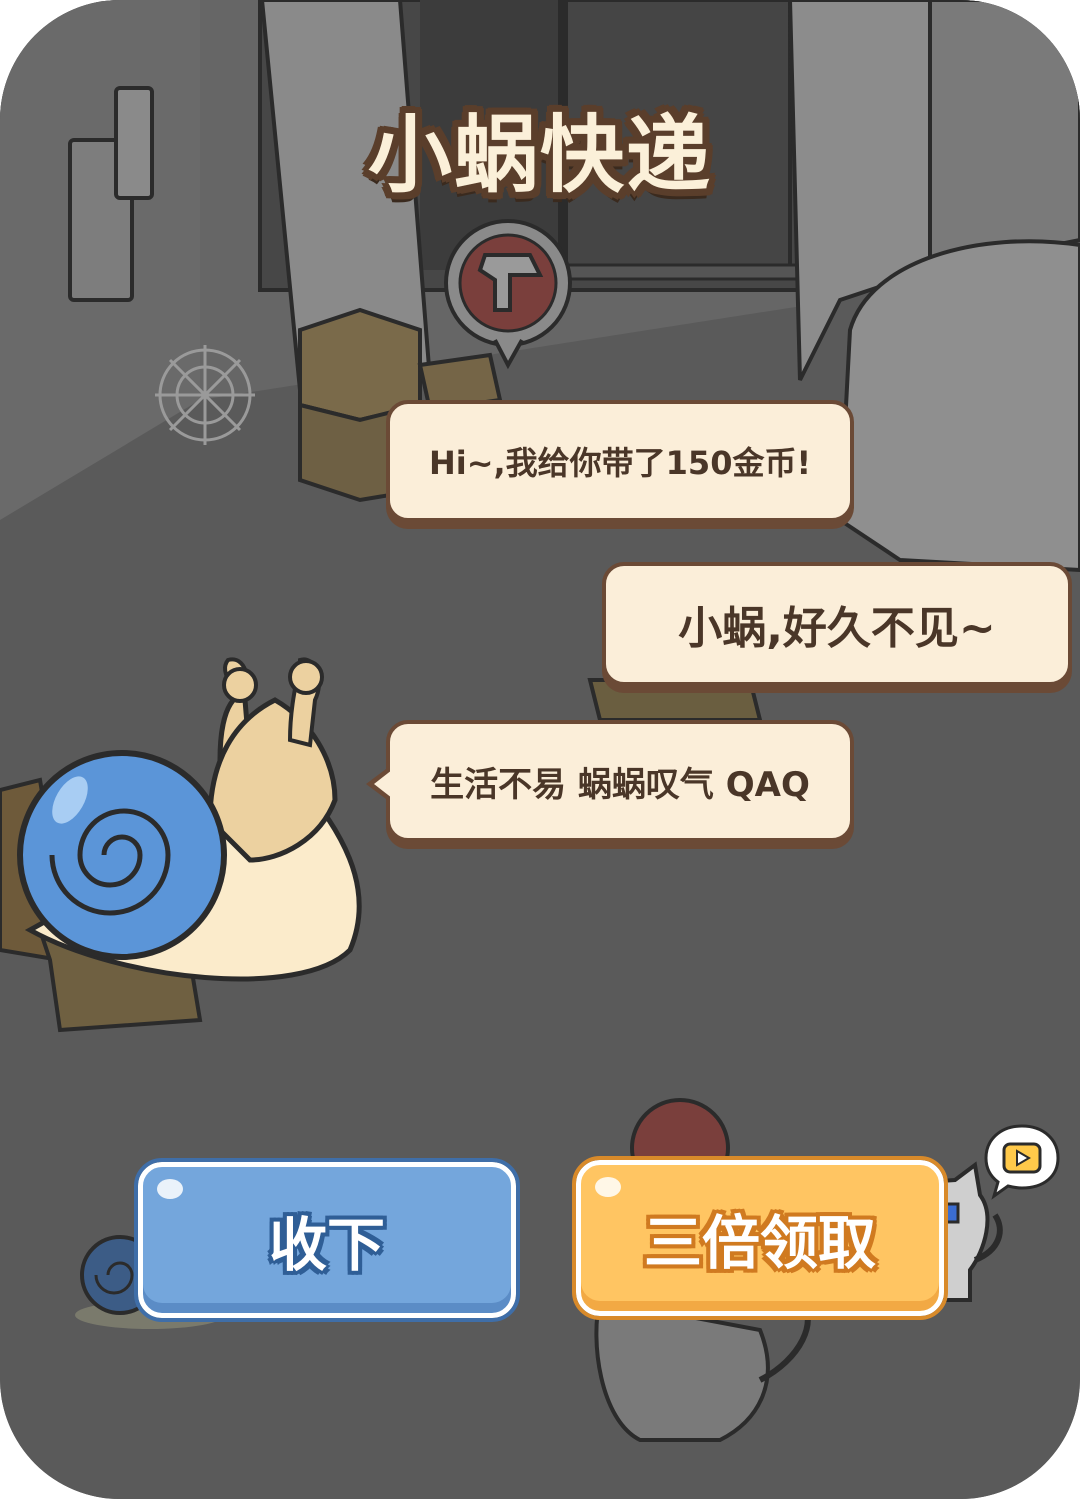 This screenshot has width=1080, height=1499. What do you see at coordinates (539, 155) in the screenshot?
I see `page-title: 小蜗快递` at bounding box center [539, 155].